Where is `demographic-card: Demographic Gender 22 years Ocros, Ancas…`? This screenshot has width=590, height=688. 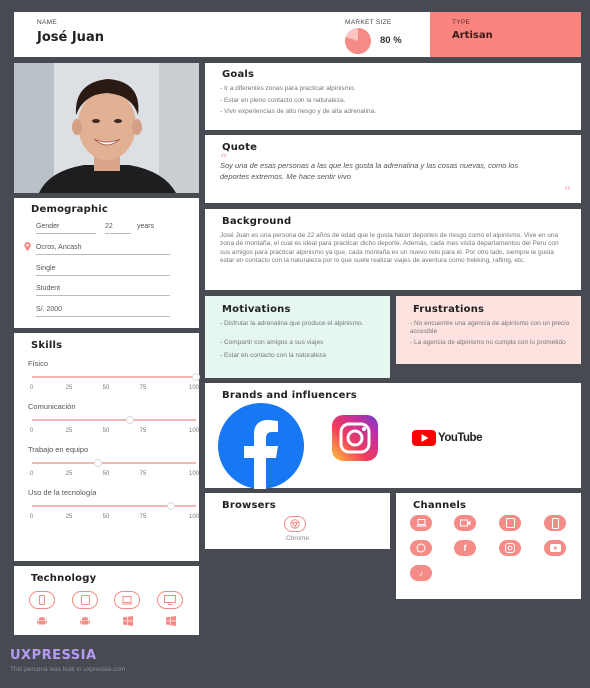
demographic-card: Demographic Gender 22 years Ocros, Ancas… is located at coordinates (106, 263).